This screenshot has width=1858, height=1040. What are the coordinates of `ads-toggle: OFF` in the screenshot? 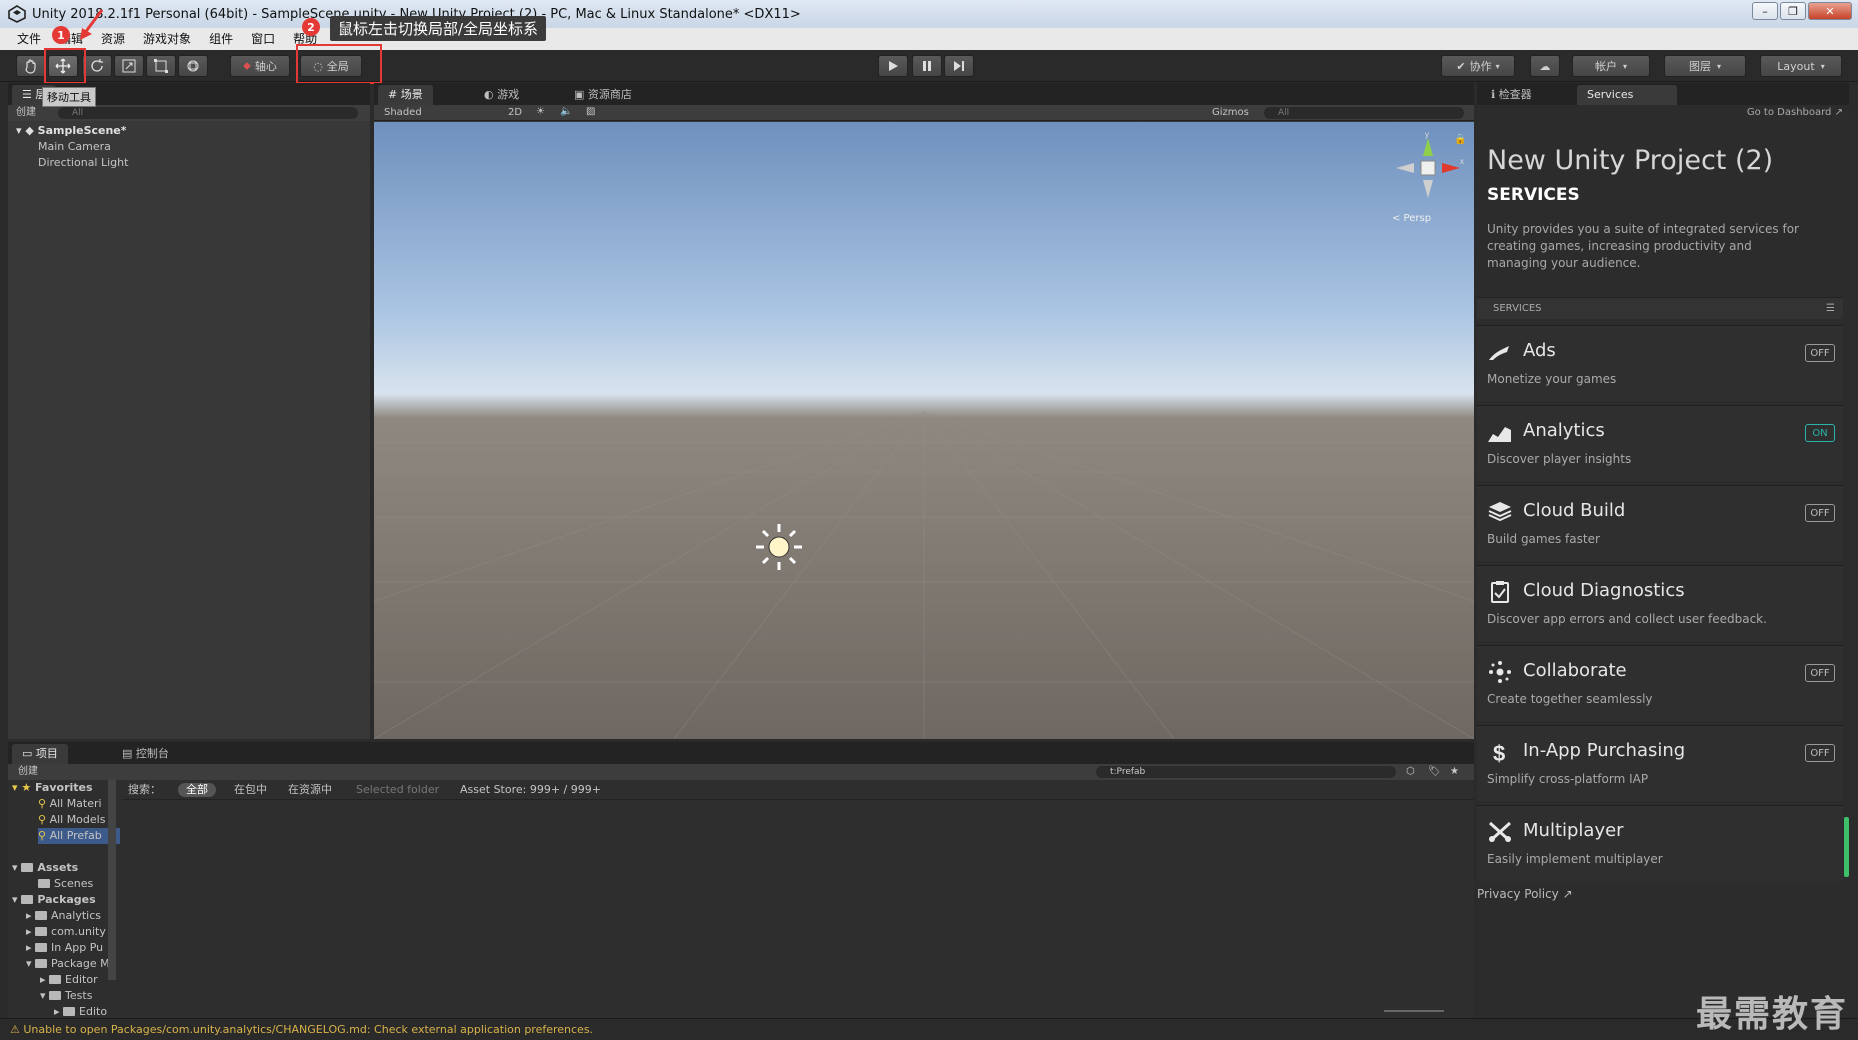 It's located at (1820, 353).